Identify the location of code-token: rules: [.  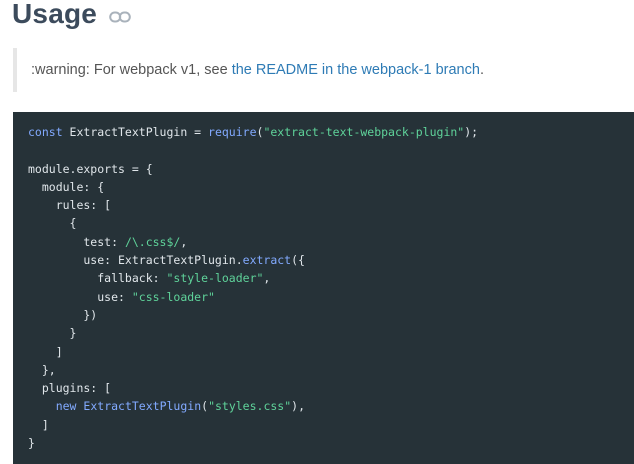
(70, 205).